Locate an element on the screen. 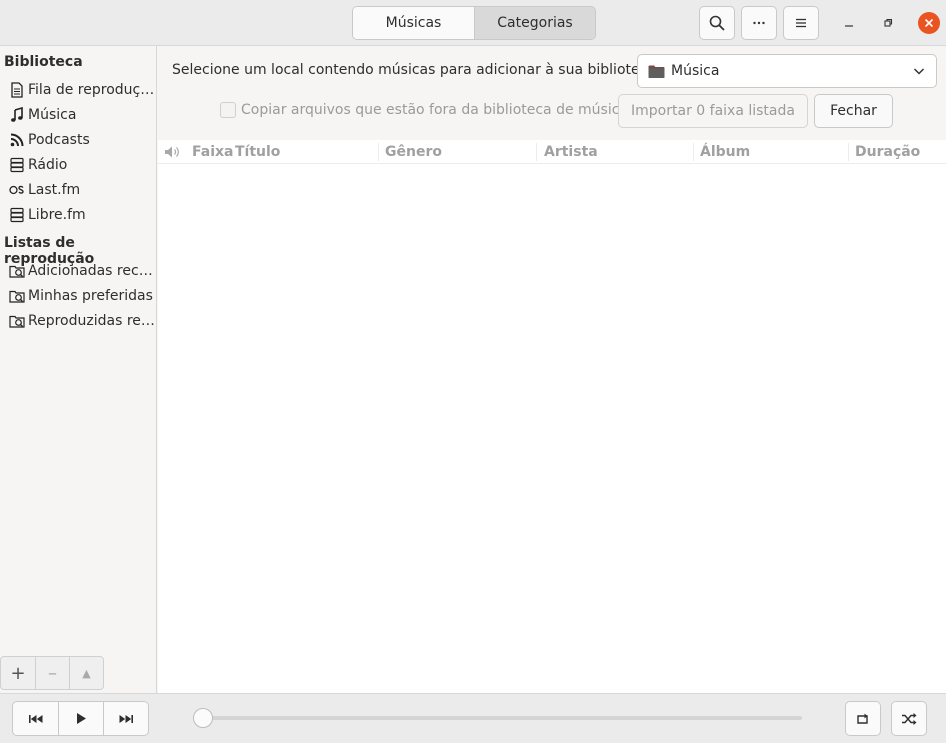 The image size is (946, 743). sidebar-item-label: Fila de reprodução is located at coordinates (91, 90).